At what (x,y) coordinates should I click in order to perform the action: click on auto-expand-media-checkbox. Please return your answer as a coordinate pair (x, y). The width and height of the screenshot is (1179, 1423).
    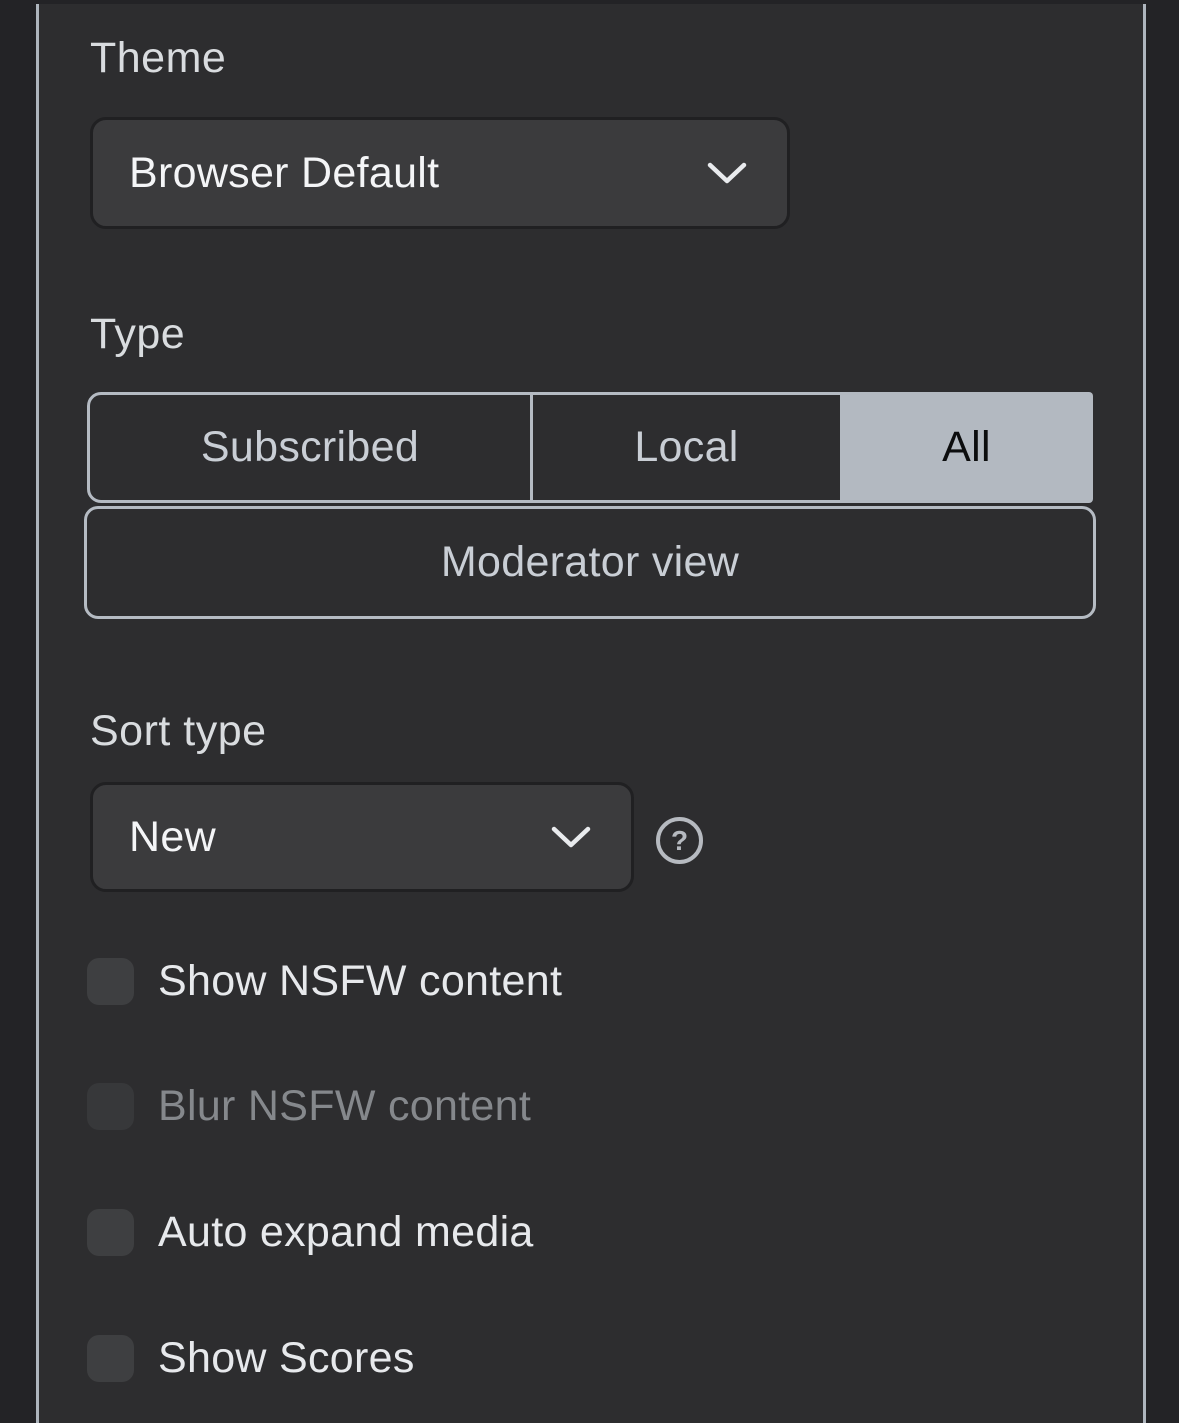
    Looking at the image, I should click on (110, 1232).